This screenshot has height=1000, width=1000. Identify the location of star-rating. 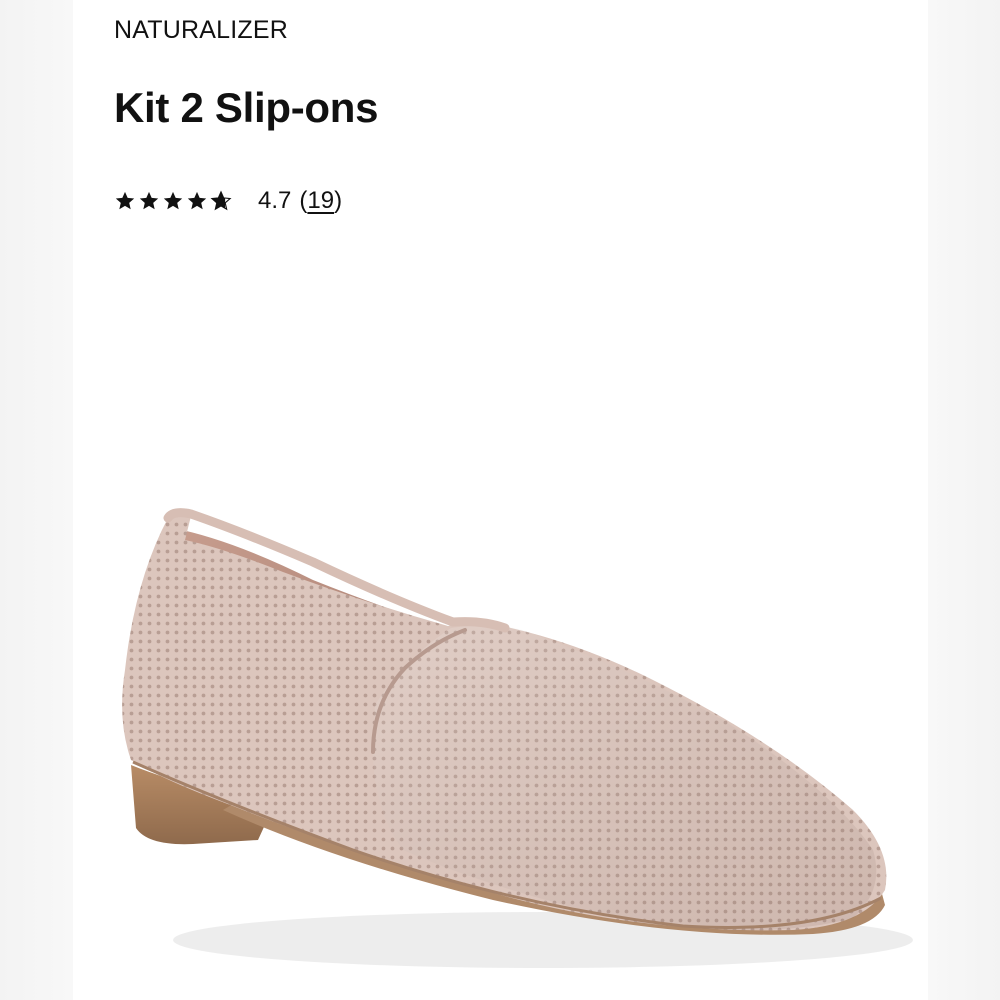
(173, 201).